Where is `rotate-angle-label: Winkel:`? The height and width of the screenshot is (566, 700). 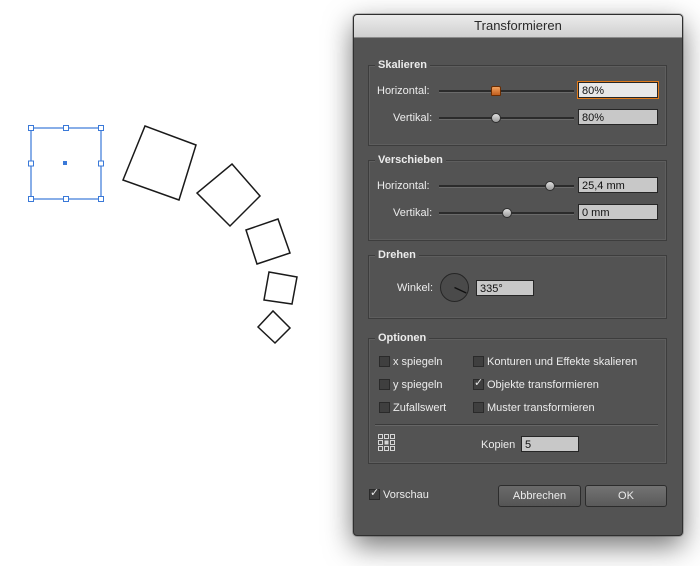 rotate-angle-label: Winkel: is located at coordinates (415, 288).